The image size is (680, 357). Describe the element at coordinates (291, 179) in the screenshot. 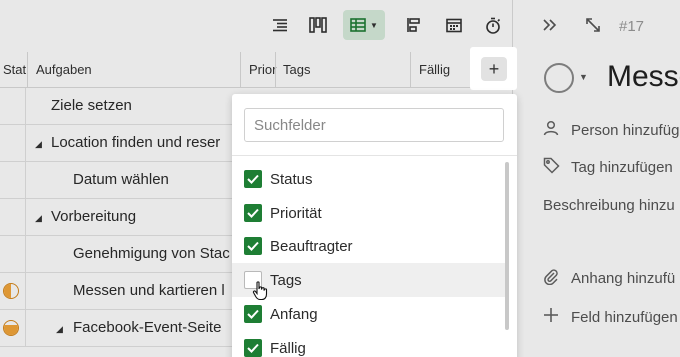

I see `field-option-label: Status` at that location.